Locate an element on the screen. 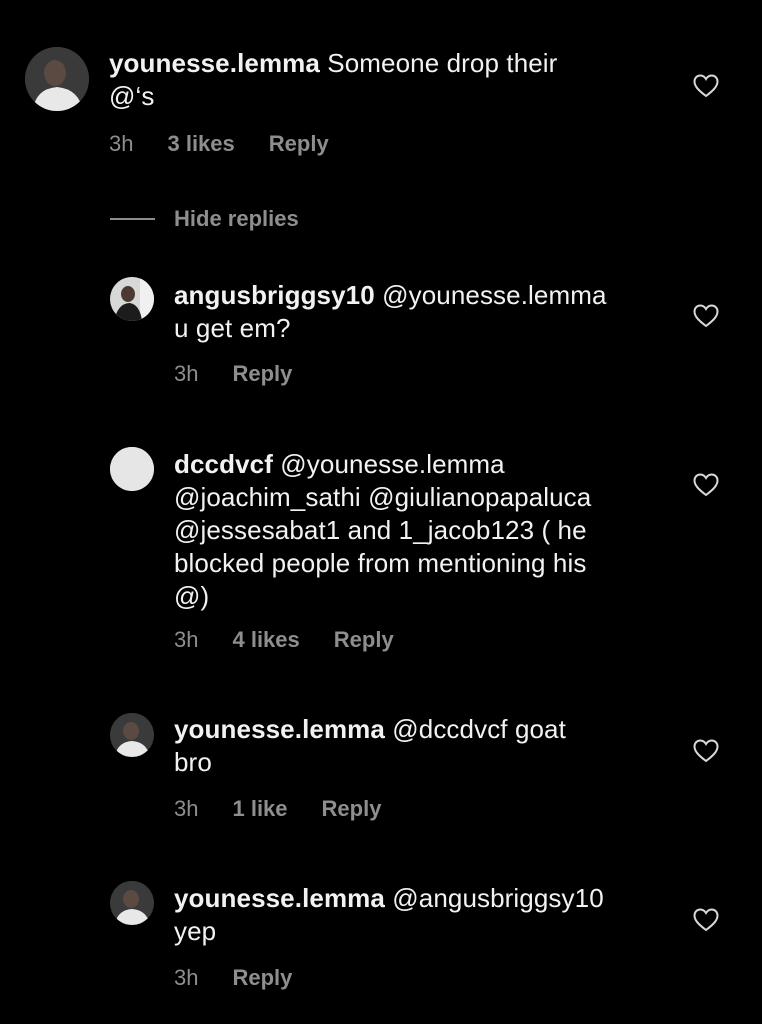 The width and height of the screenshot is (762, 1024). reply-body-line4: blocked people from mentioning his is located at coordinates (380, 563).